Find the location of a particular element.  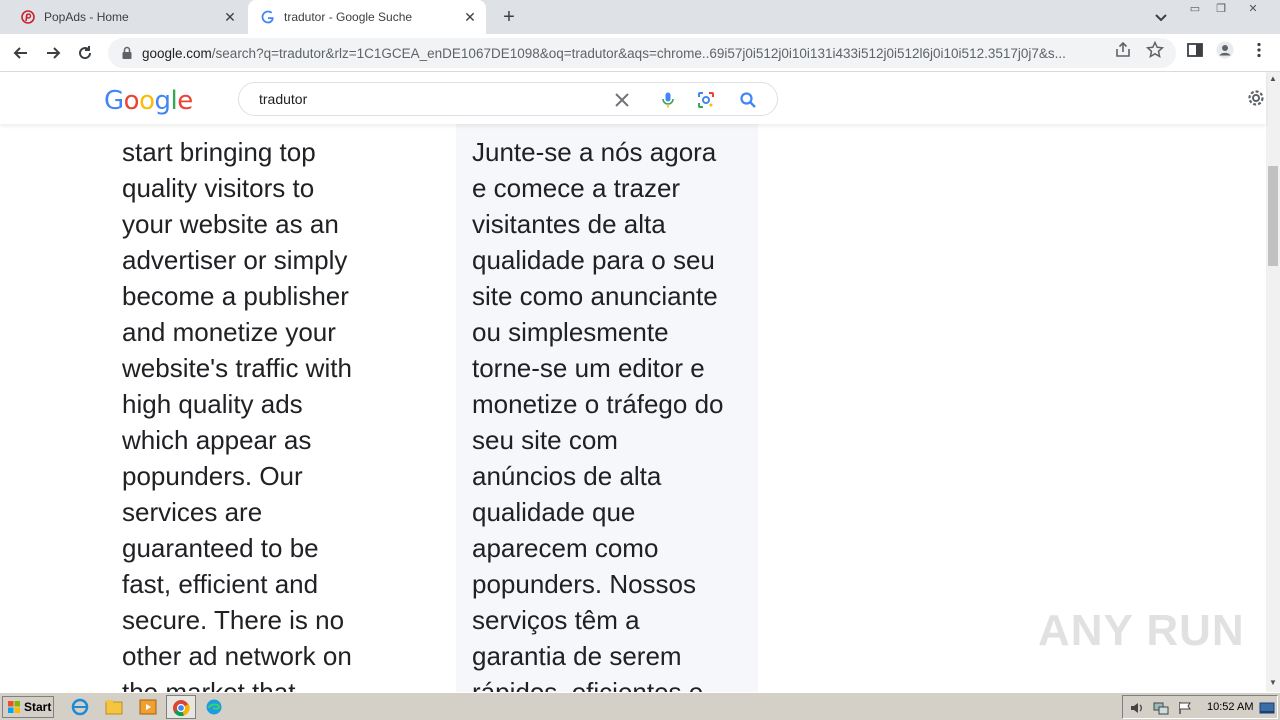

arrow-left-icon is located at coordinates (20, 53).